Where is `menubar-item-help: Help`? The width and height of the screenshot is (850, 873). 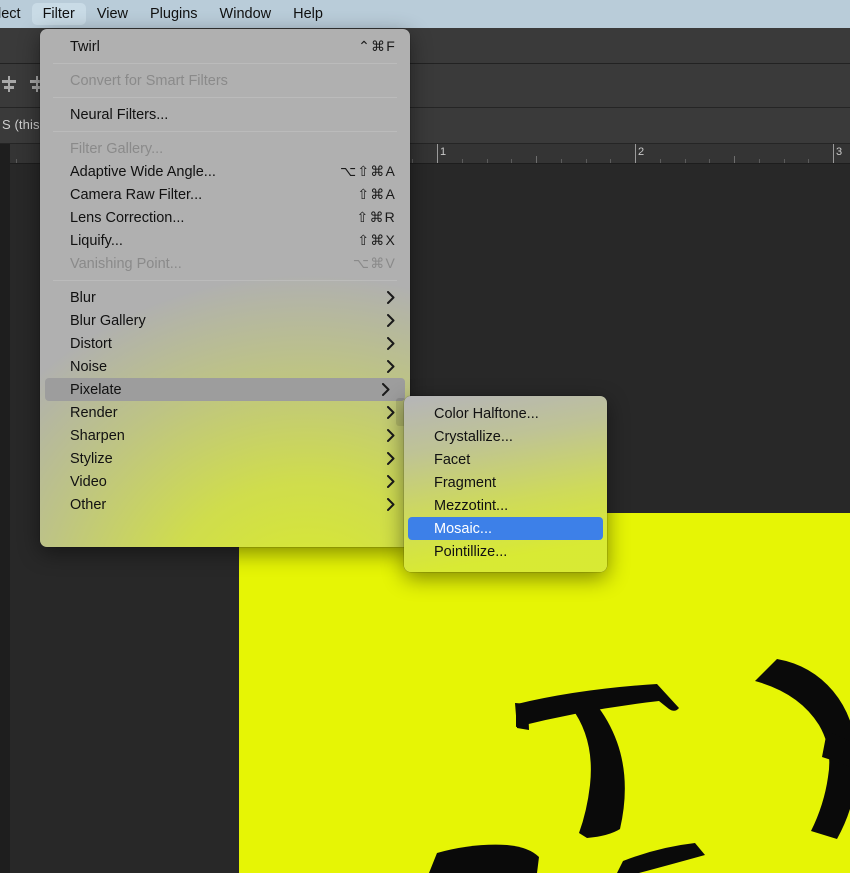 menubar-item-help: Help is located at coordinates (308, 14).